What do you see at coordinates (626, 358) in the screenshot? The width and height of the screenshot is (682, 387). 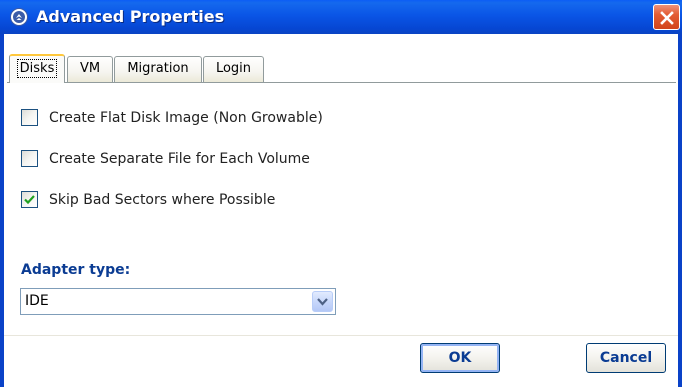 I see `cancel-button: Cancel` at bounding box center [626, 358].